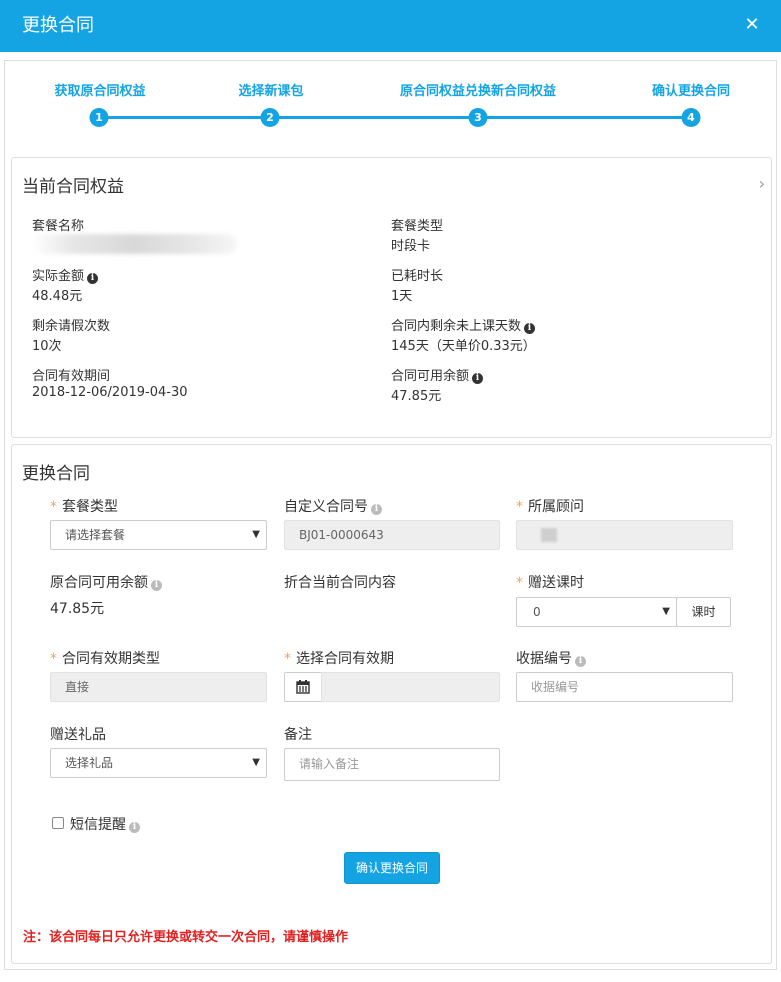  I want to click on step-1-dot: 1, so click(99, 117).